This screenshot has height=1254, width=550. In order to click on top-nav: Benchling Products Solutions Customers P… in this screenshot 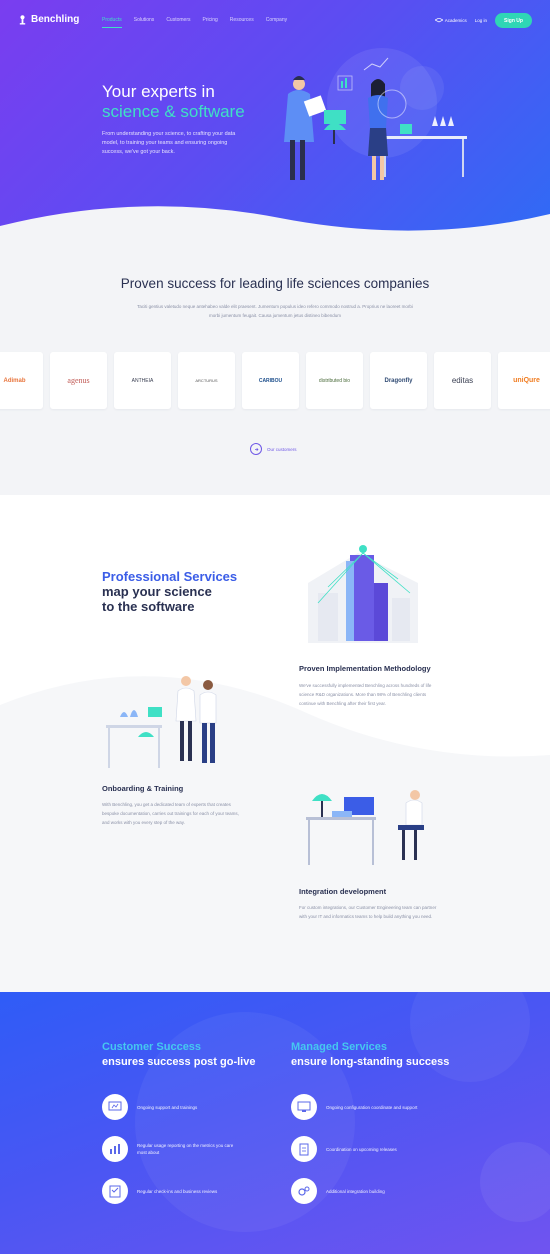, I will do `click(275, 20)`.